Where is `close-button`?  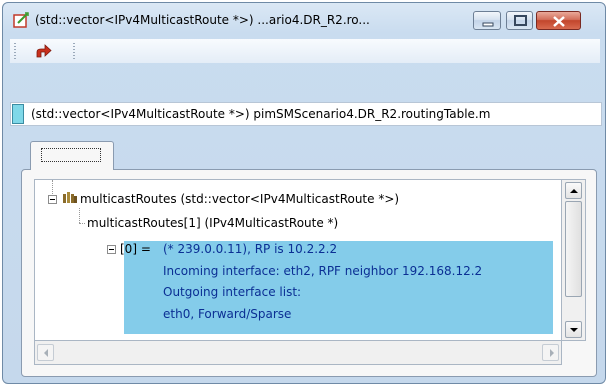 close-button is located at coordinates (558, 20).